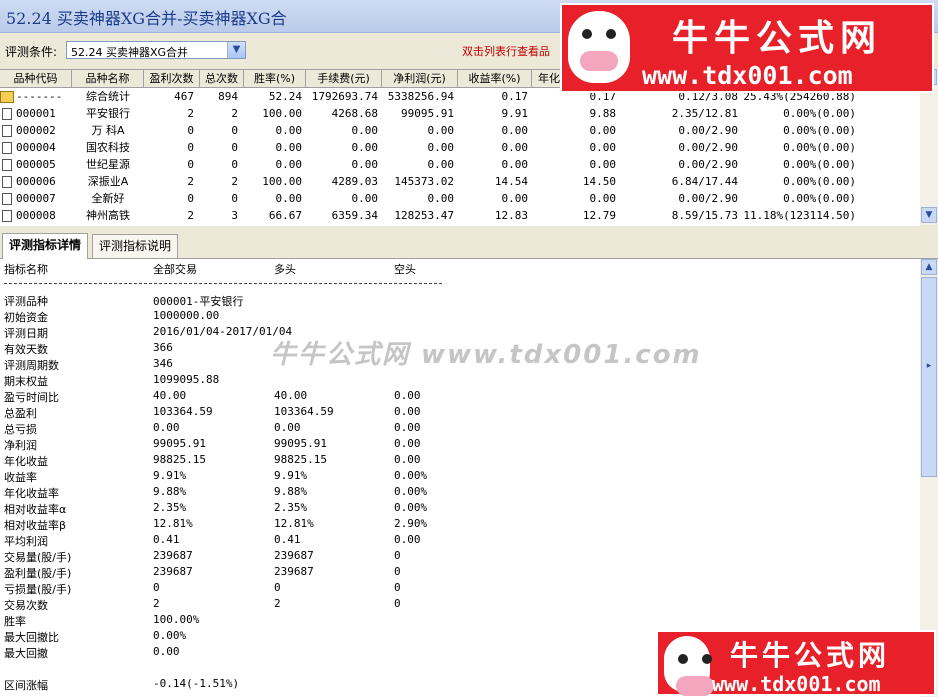 The width and height of the screenshot is (938, 697). I want to click on metric-row: 相对收益率α 2.35% 2.35% 0.00%, so click(354, 509).